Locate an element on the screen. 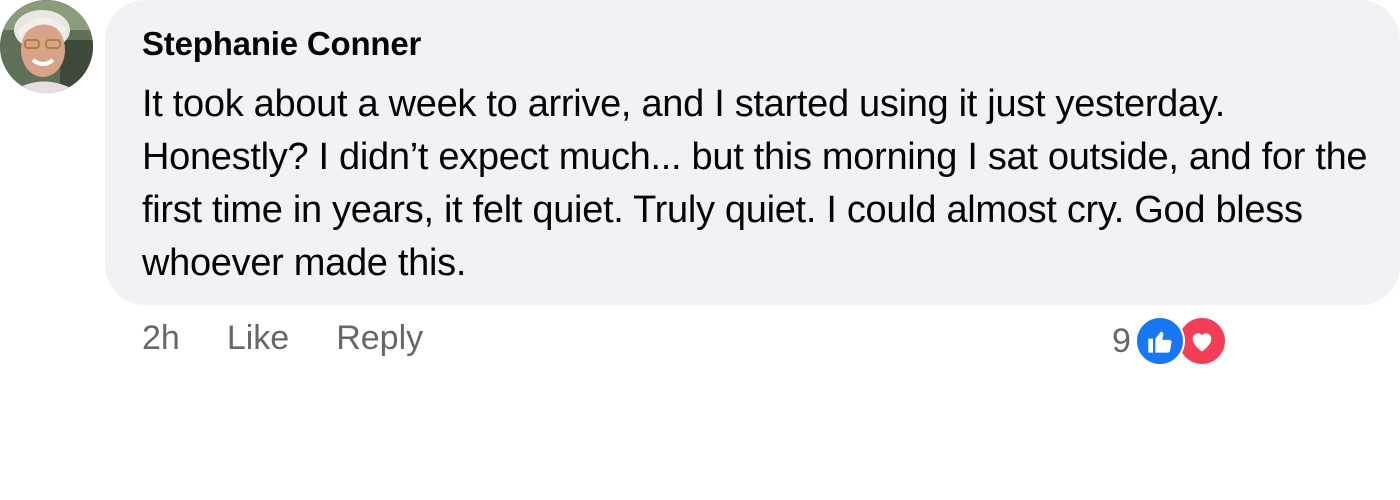 This screenshot has width=1400, height=500. reaction-summary: 9 is located at coordinates (1169, 341).